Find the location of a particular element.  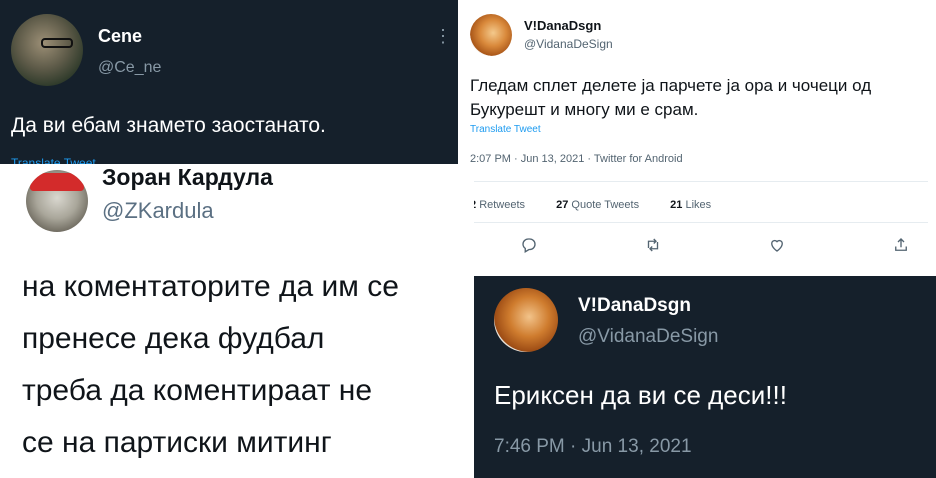

author-name: Cene is located at coordinates (120, 36).